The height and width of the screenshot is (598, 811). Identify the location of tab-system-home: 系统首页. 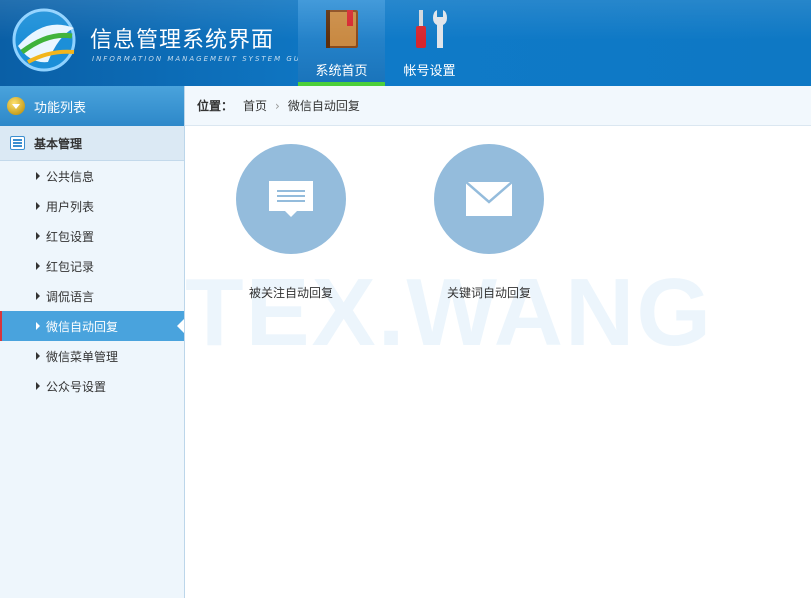
(341, 43).